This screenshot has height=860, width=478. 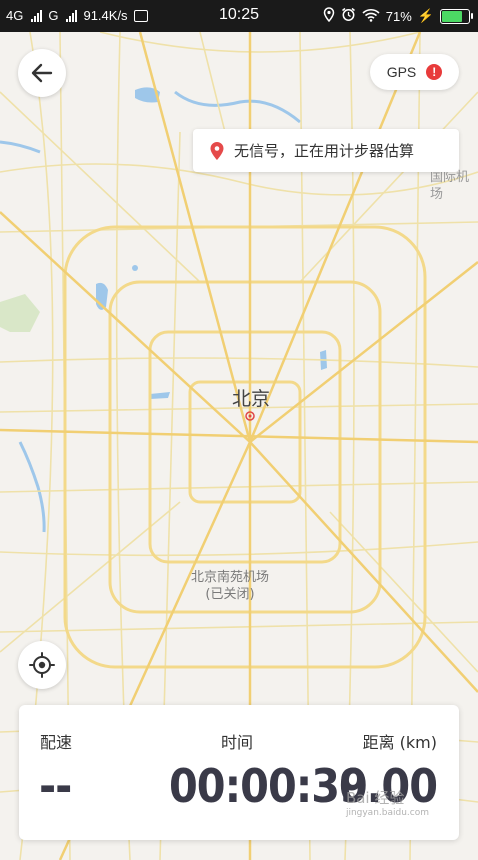 I want to click on crosshair-icon, so click(x=42, y=665).